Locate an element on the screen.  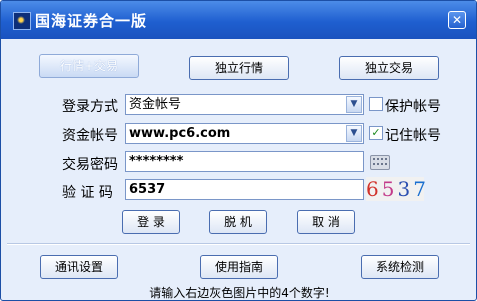
offline-button: 脱 机 is located at coordinates (238, 222).